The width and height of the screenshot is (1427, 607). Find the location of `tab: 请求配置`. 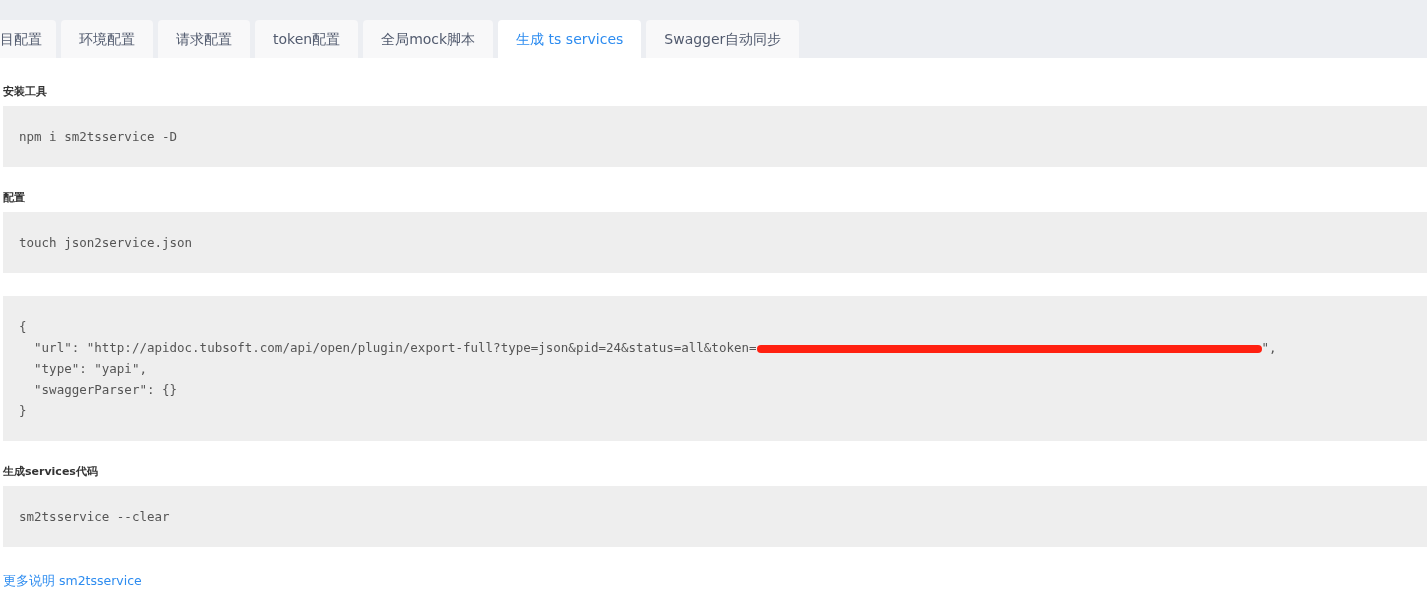

tab: 请求配置 is located at coordinates (204, 39).